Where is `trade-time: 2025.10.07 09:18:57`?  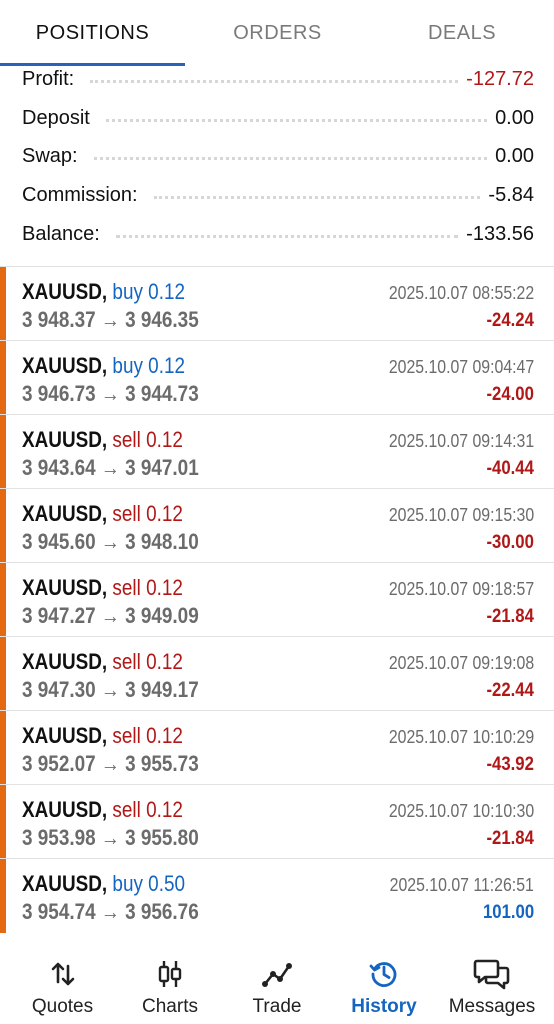
trade-time: 2025.10.07 09:18:57 is located at coordinates (461, 589).